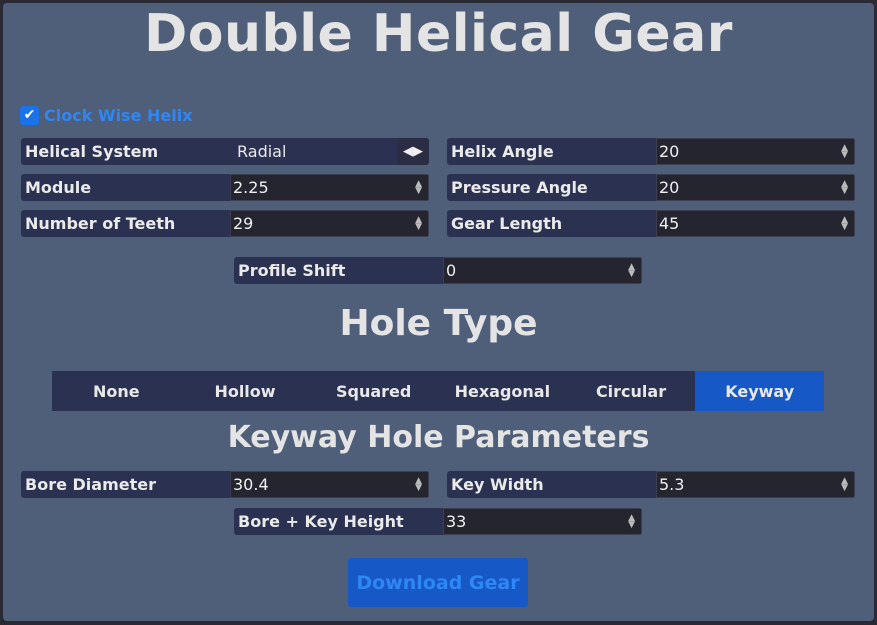 The height and width of the screenshot is (625, 877). Describe the element at coordinates (331, 151) in the screenshot. I see `helical-system-select: Radial ◀▶` at that location.